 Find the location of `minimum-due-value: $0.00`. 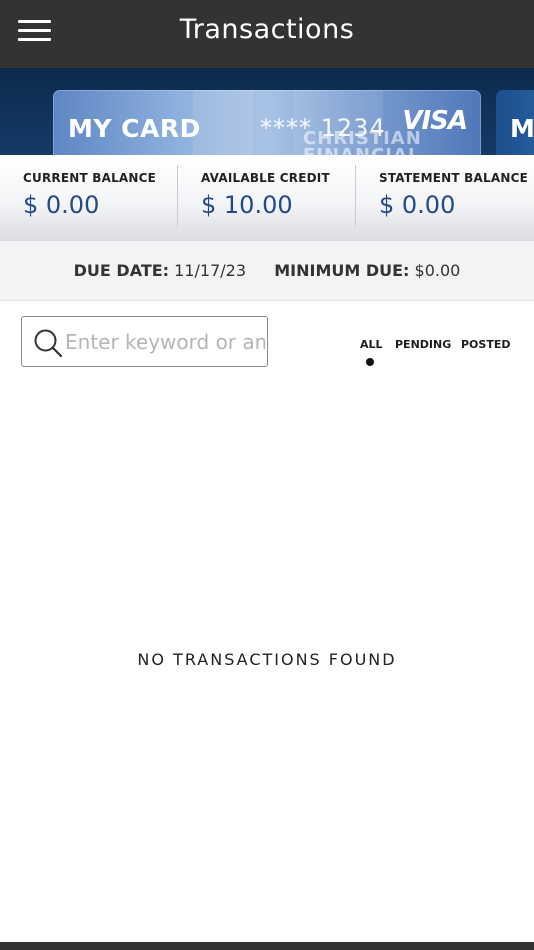

minimum-due-value: $0.00 is located at coordinates (437, 270).